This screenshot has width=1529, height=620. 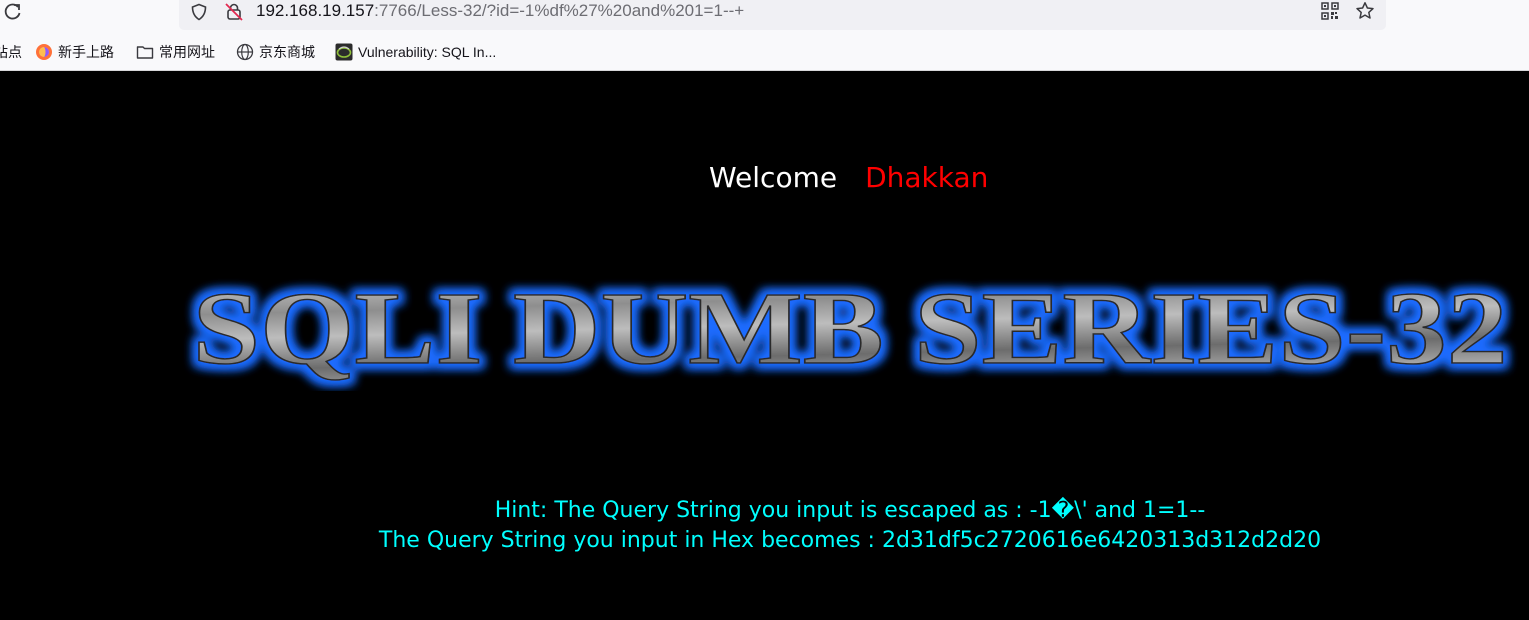 I want to click on globe-icon, so click(x=245, y=52).